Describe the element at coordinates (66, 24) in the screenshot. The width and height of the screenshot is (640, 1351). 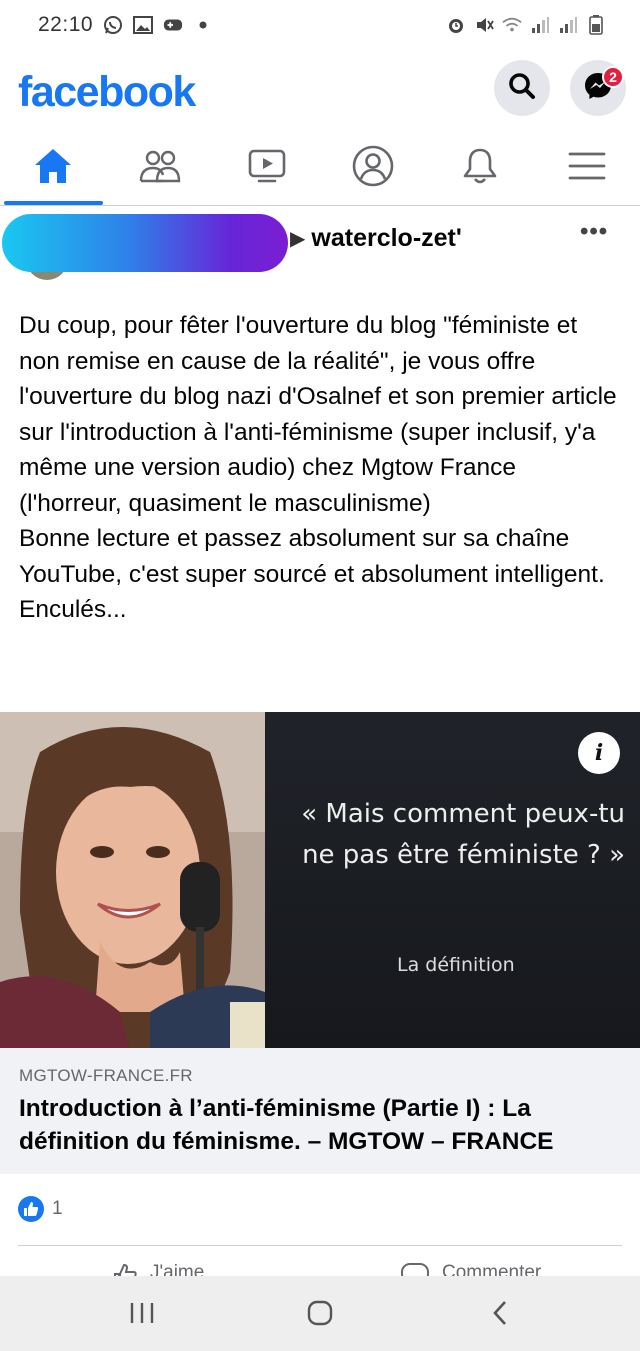
I see `status-time: 22:10` at that location.